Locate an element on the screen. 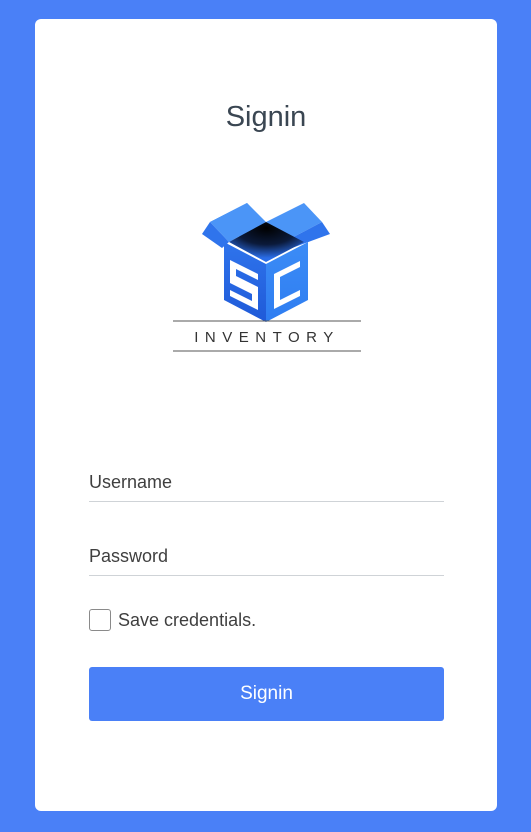  save-credentials-checkbox is located at coordinates (100, 620).